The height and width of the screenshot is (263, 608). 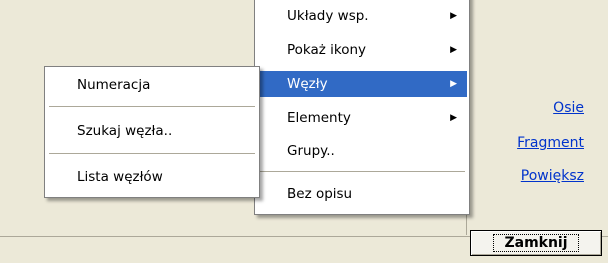 I want to click on menu-item-label: Układy wsp., so click(x=328, y=16).